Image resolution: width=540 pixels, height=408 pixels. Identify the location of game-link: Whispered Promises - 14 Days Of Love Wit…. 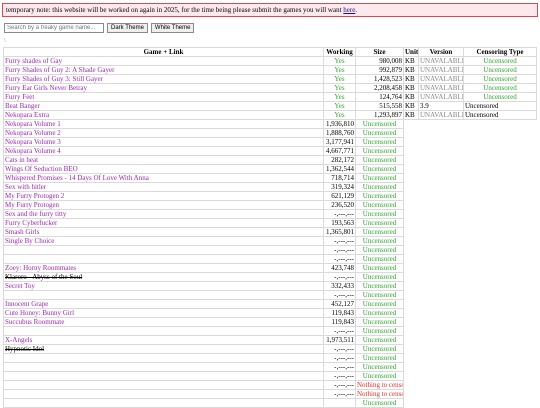
(163, 178).